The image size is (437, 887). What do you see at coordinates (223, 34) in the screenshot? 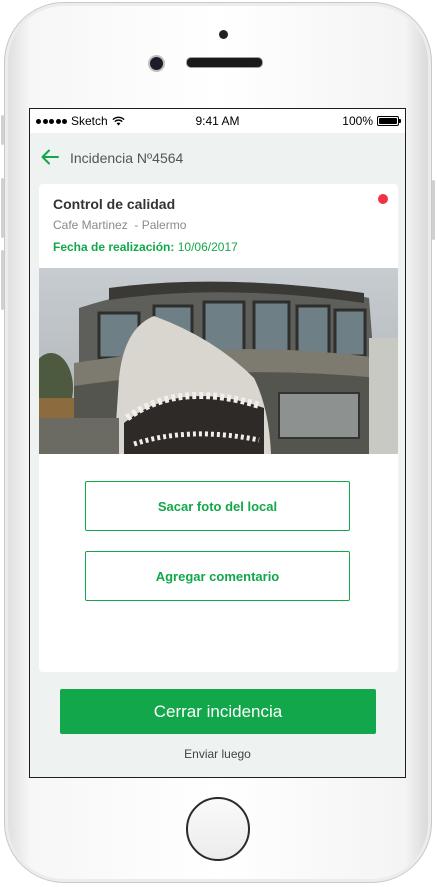
I see `sensor-dot` at bounding box center [223, 34].